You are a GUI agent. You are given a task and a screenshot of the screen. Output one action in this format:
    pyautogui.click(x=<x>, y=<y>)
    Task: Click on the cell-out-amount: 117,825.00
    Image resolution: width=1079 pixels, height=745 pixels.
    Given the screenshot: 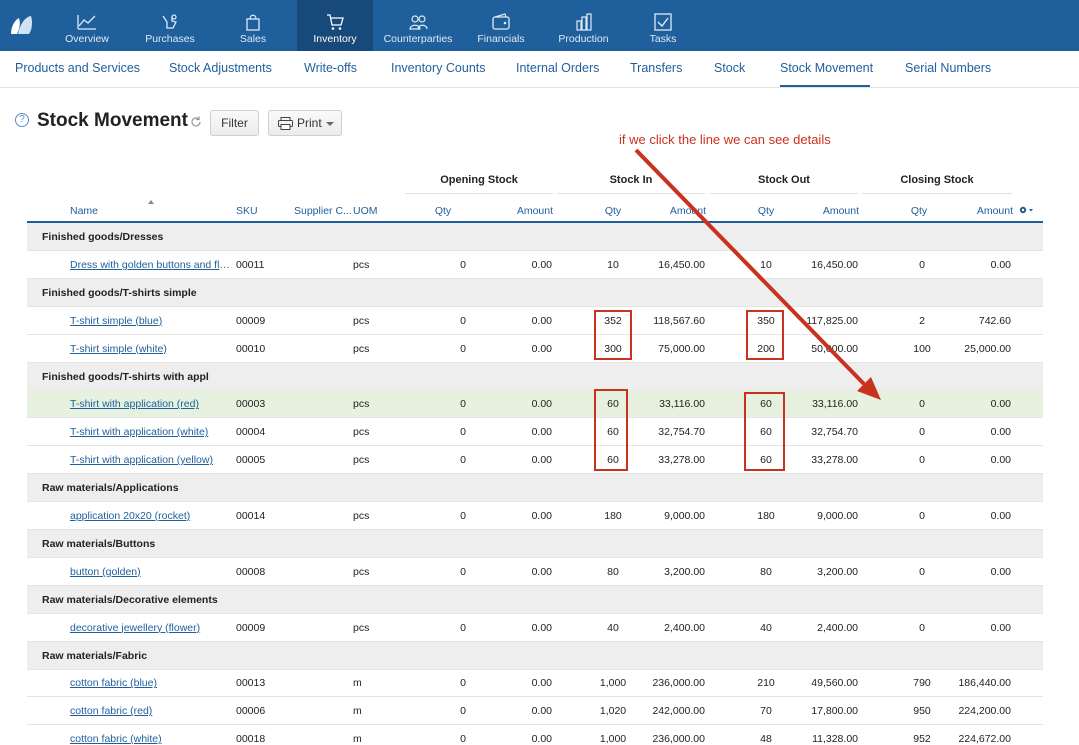 What is the action you would take?
    pyautogui.click(x=832, y=320)
    